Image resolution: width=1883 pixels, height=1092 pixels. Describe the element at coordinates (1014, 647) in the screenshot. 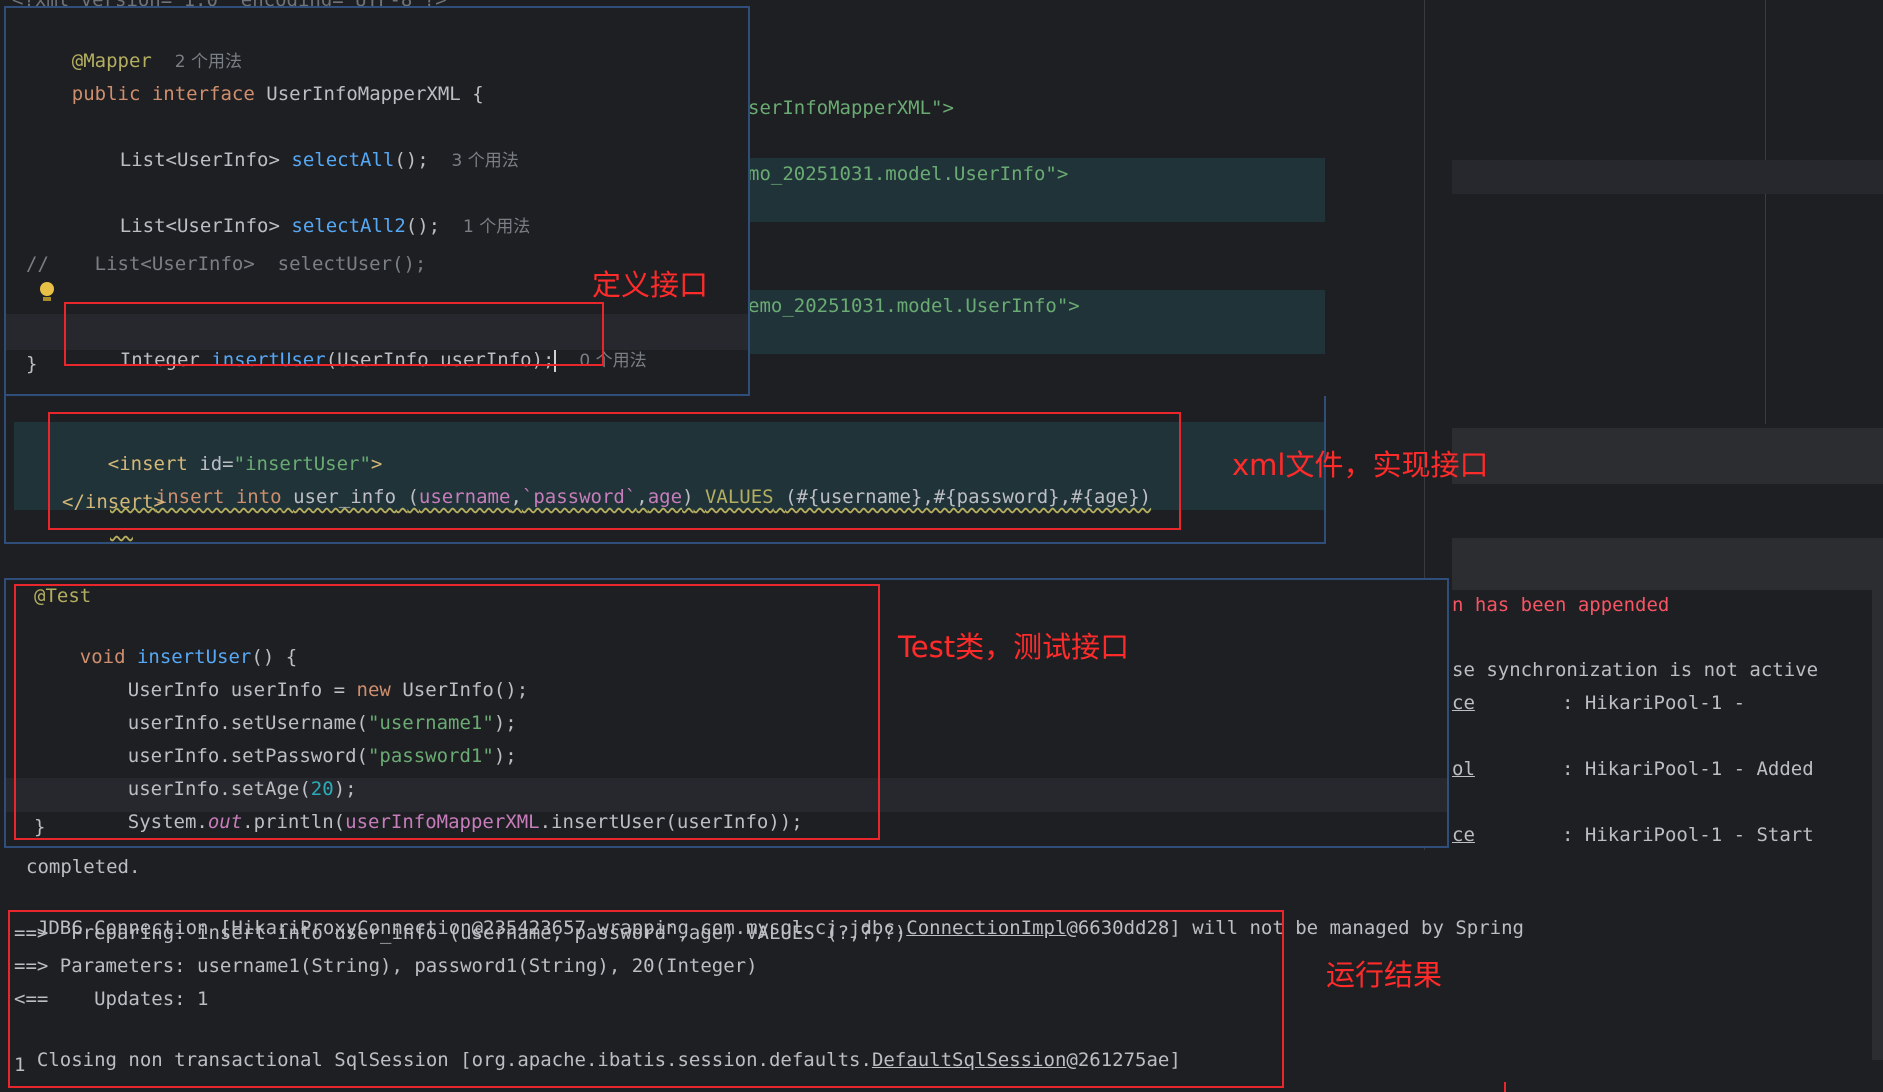

I see `note-test-class: Test类，测试接口` at that location.